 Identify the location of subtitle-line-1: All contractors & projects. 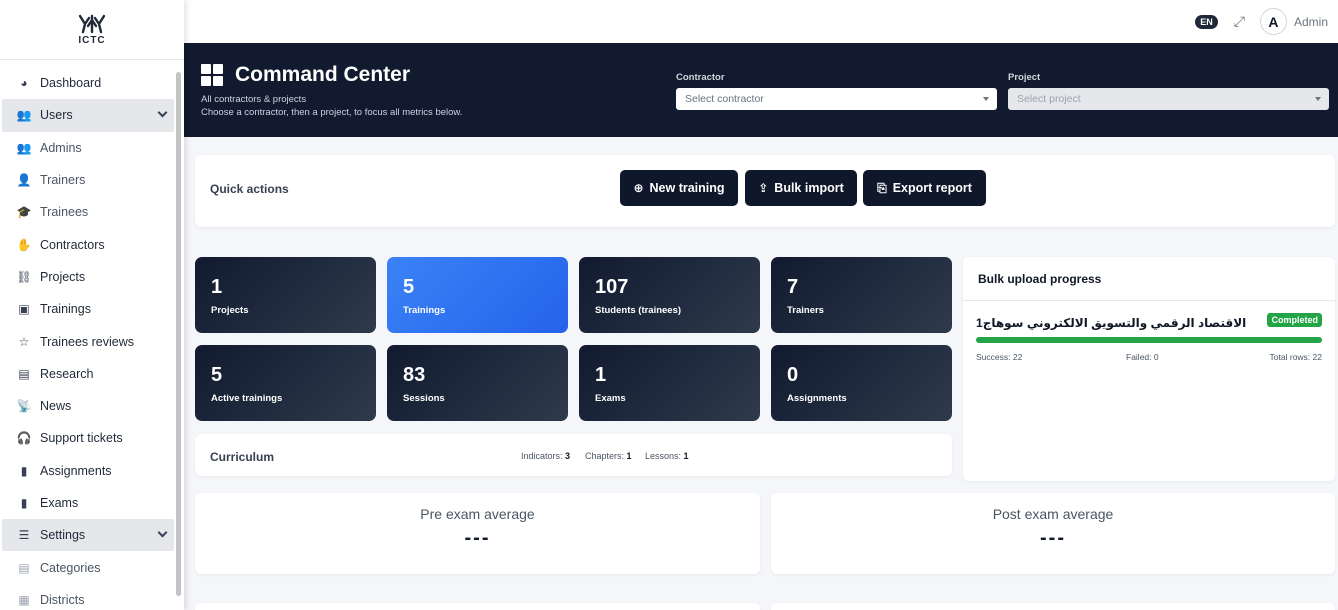
(254, 99).